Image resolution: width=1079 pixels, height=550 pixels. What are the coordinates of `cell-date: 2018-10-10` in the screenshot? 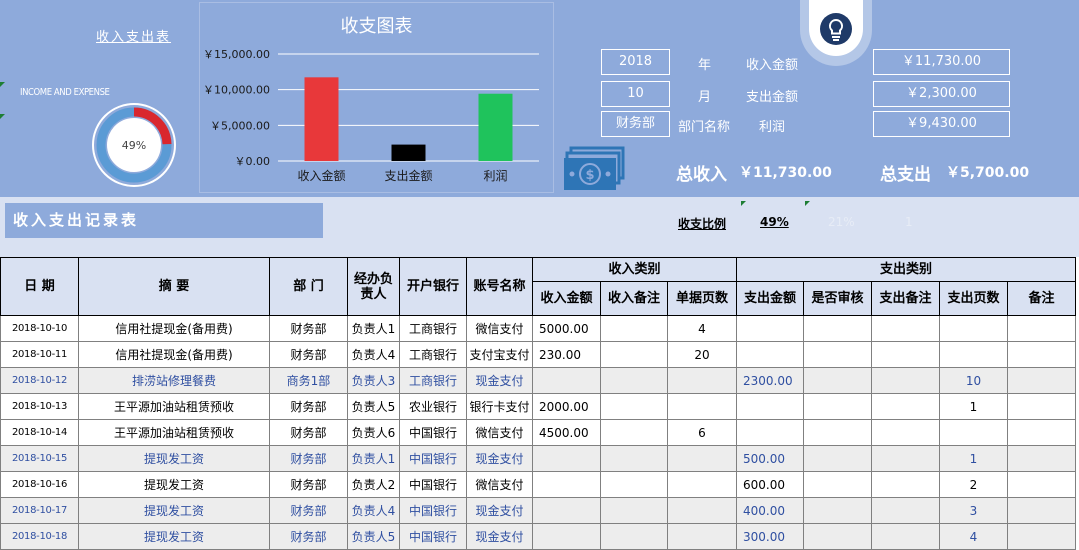 It's located at (39, 328).